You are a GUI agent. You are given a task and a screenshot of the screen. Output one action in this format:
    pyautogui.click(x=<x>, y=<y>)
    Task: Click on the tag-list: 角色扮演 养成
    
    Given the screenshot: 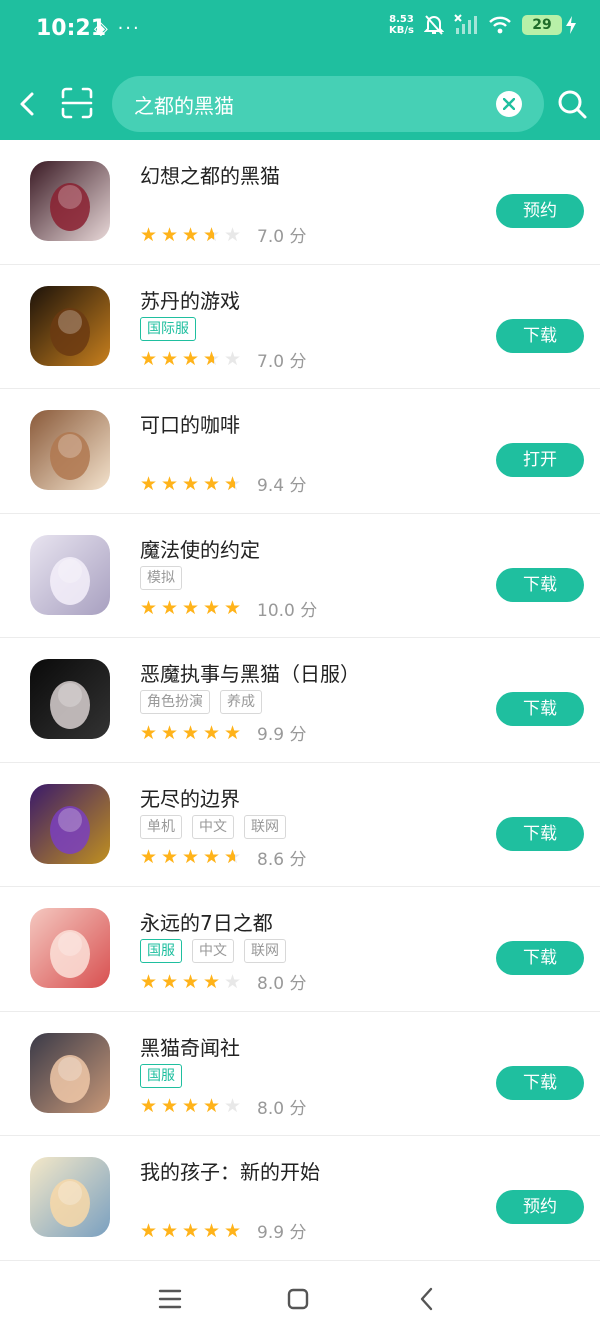 What is the action you would take?
    pyautogui.click(x=201, y=702)
    